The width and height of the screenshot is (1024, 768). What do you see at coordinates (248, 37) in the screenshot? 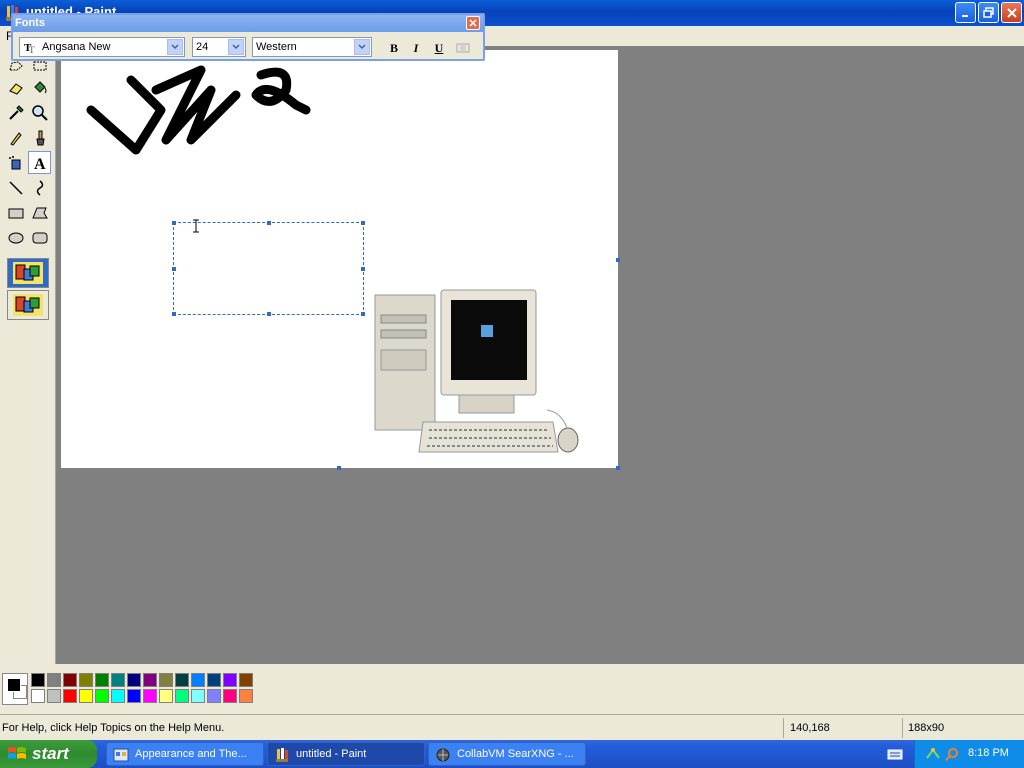
I see `fonts-toolbar: Fonts TT Angsana New 24 Western B I U` at bounding box center [248, 37].